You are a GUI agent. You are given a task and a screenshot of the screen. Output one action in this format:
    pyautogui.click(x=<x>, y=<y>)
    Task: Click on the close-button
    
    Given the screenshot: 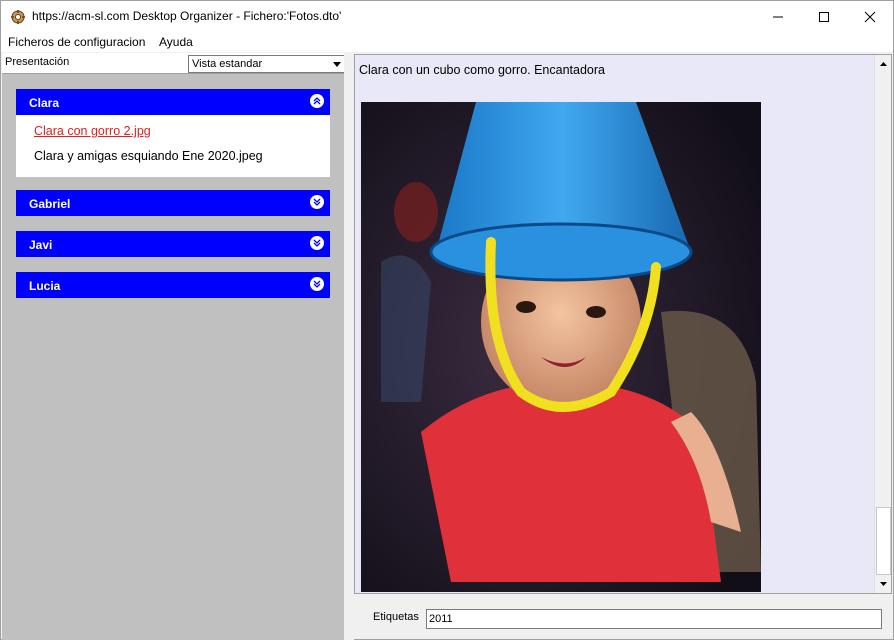 What is the action you would take?
    pyautogui.click(x=870, y=16)
    